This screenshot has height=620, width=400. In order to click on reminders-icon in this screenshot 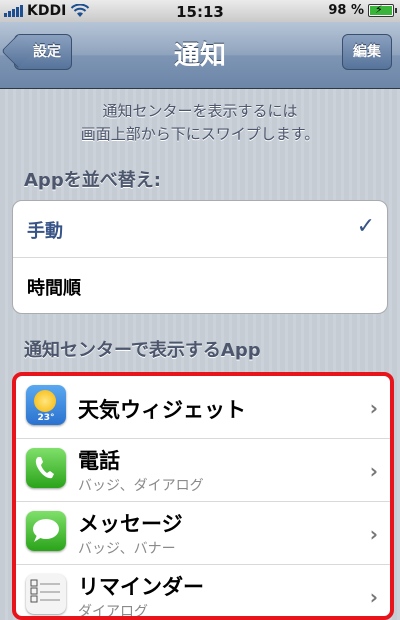, I will do `click(46, 594)`.